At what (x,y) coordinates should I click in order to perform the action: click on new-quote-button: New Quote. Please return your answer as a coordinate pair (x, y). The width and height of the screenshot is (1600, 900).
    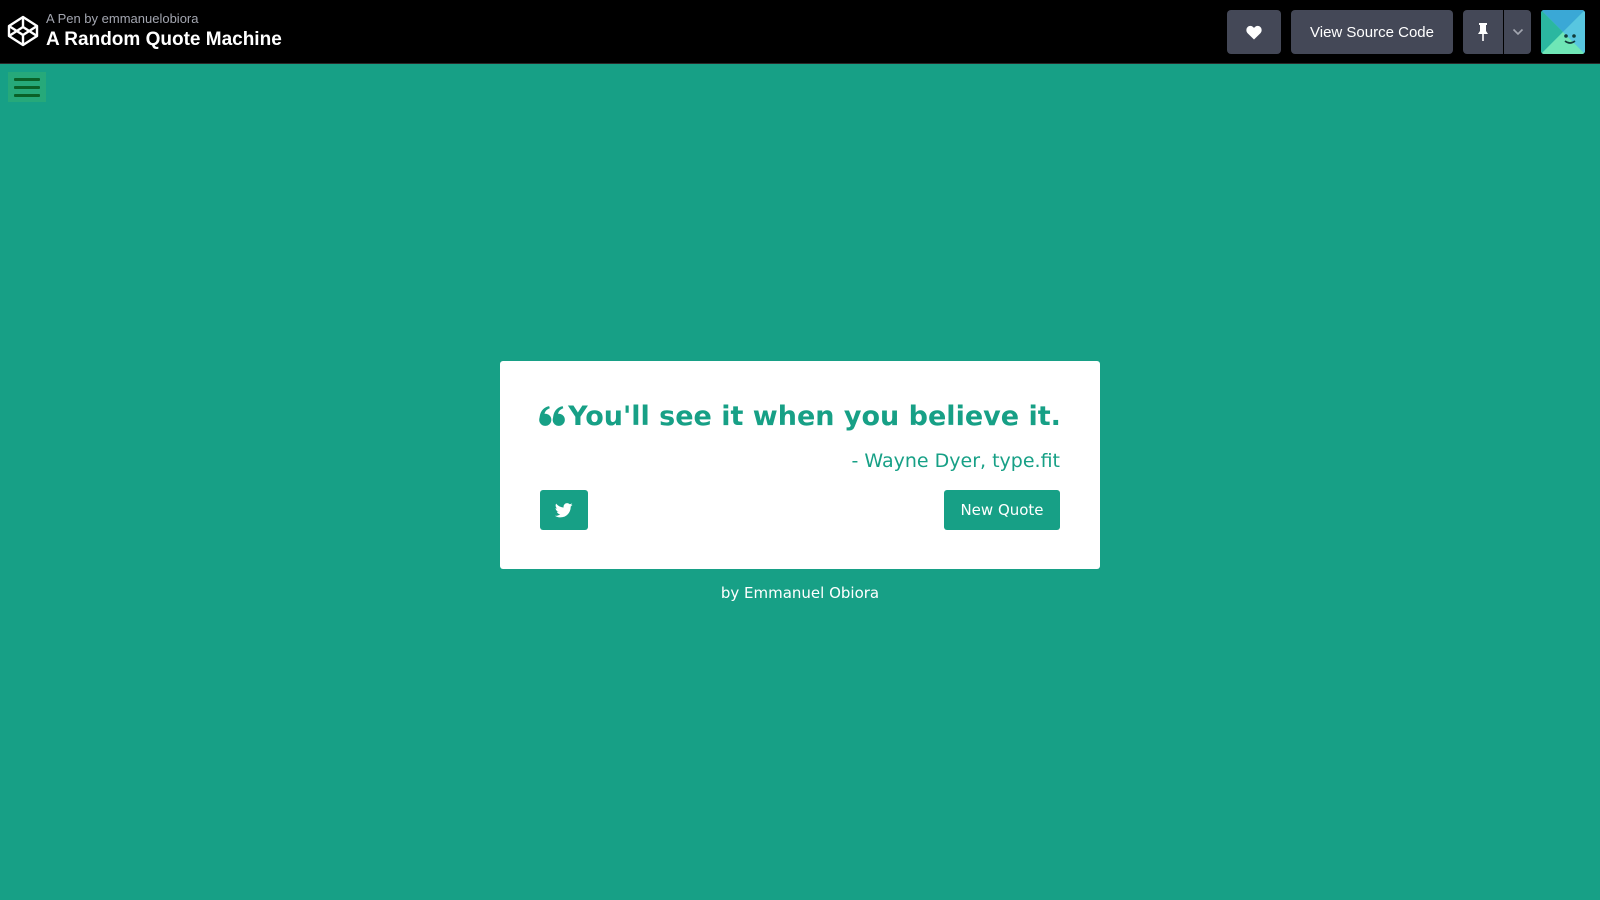
    Looking at the image, I should click on (1002, 510).